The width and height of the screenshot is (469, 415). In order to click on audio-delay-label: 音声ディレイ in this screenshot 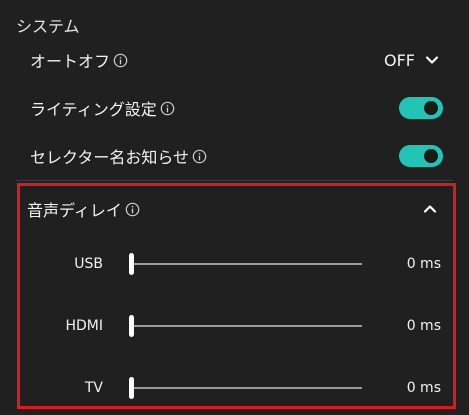, I will do `click(74, 210)`.